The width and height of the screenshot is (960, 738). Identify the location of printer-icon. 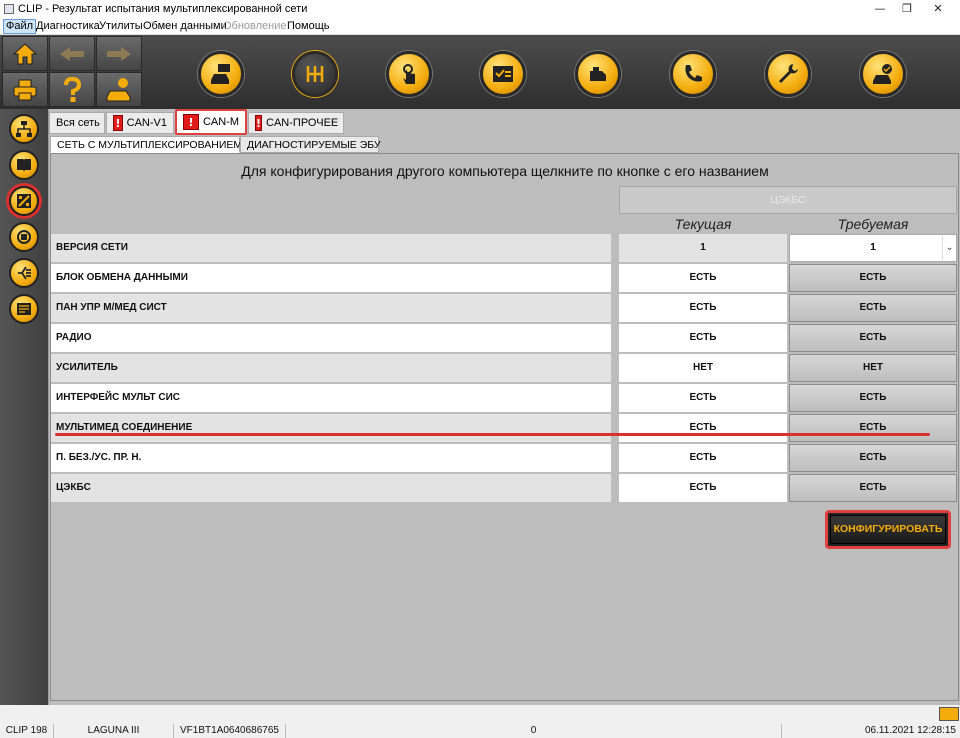
(25, 89).